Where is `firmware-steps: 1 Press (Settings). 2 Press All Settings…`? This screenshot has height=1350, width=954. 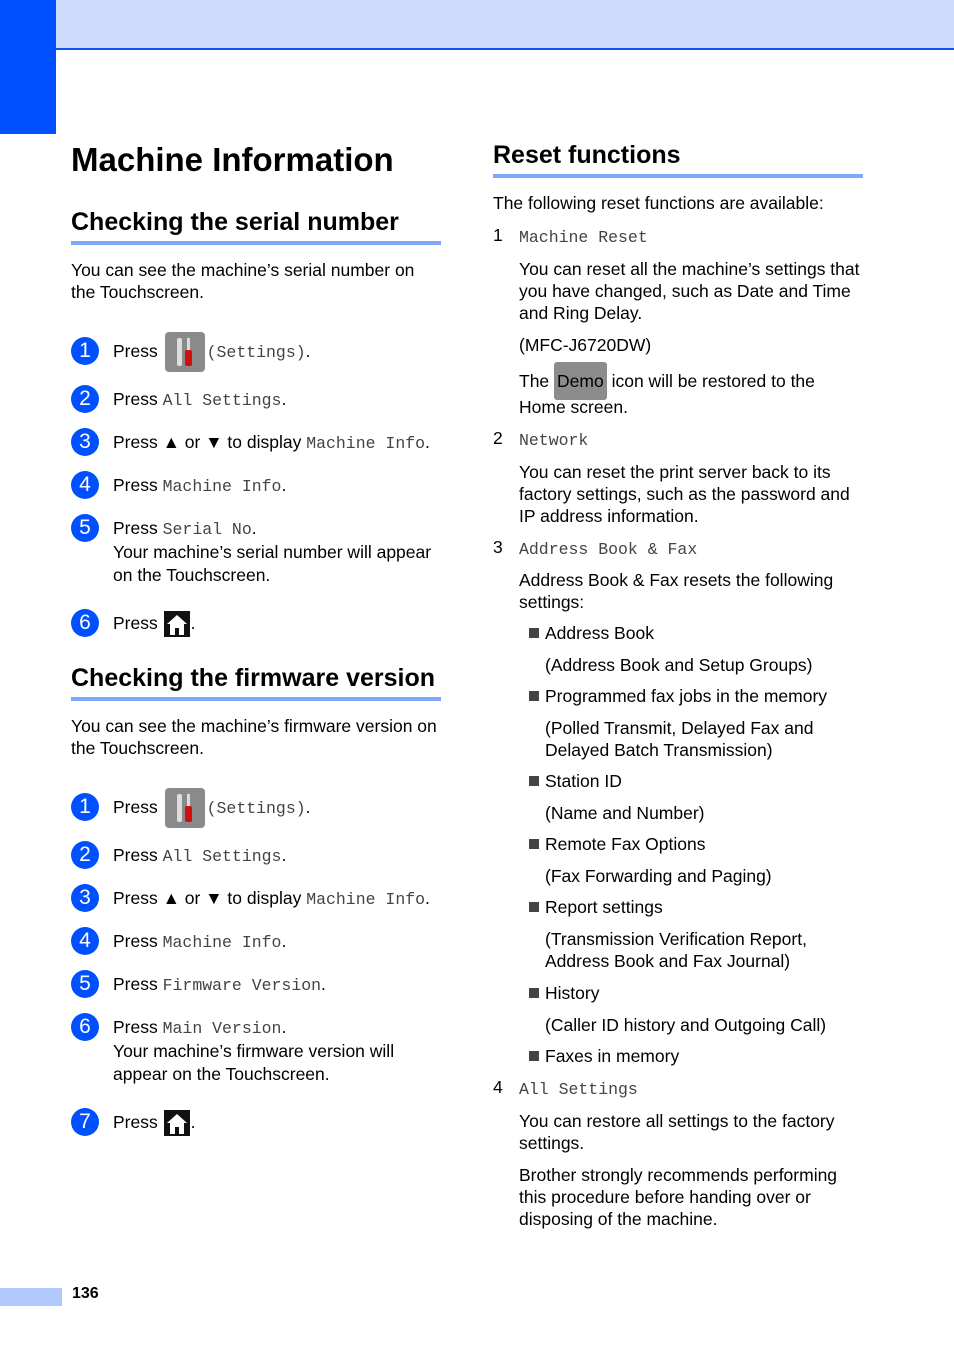 firmware-steps: 1 Press (Settings). 2 Press All Settings… is located at coordinates (256, 962).